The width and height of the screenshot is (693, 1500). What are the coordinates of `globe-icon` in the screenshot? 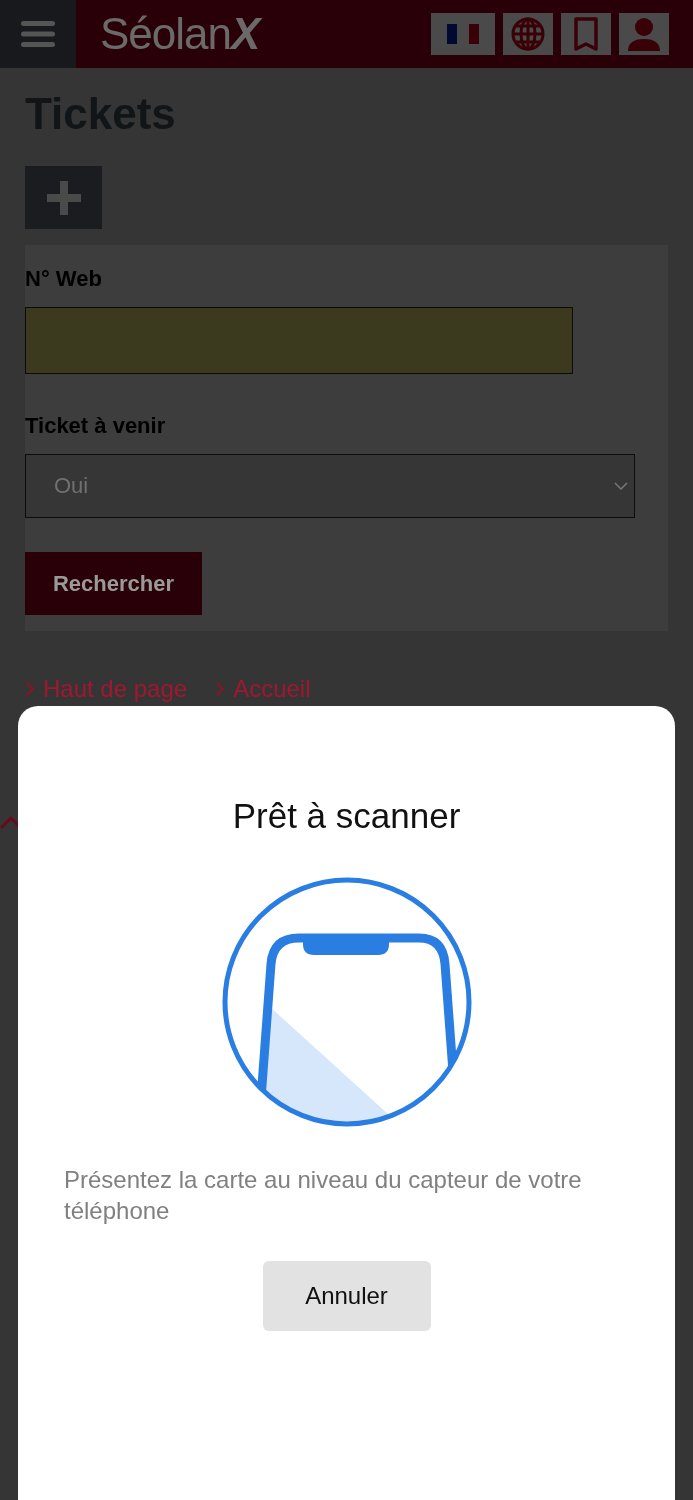 It's located at (528, 34).